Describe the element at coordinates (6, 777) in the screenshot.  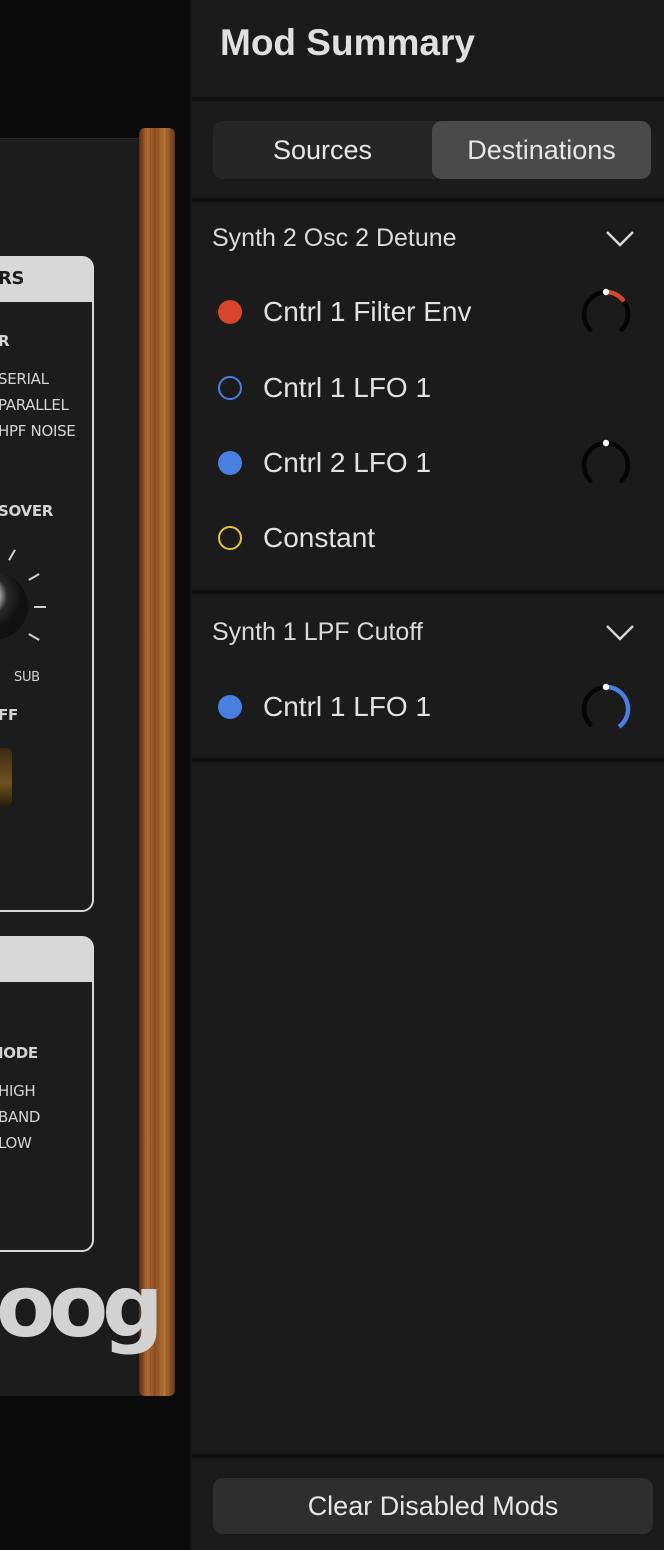
I see `synth-toggle-switch` at that location.